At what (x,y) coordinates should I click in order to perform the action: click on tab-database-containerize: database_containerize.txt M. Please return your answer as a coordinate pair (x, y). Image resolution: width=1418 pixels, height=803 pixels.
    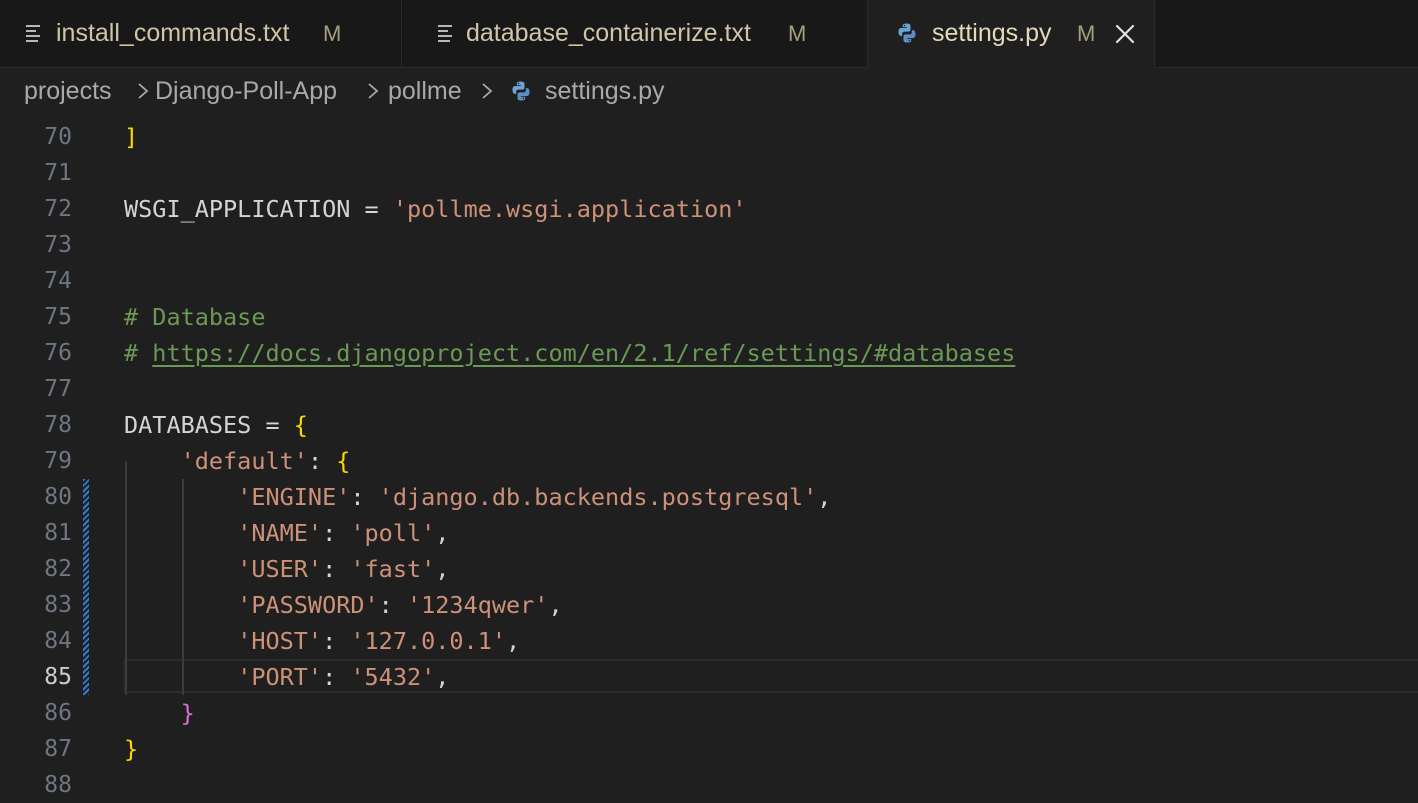
    Looking at the image, I should click on (635, 33).